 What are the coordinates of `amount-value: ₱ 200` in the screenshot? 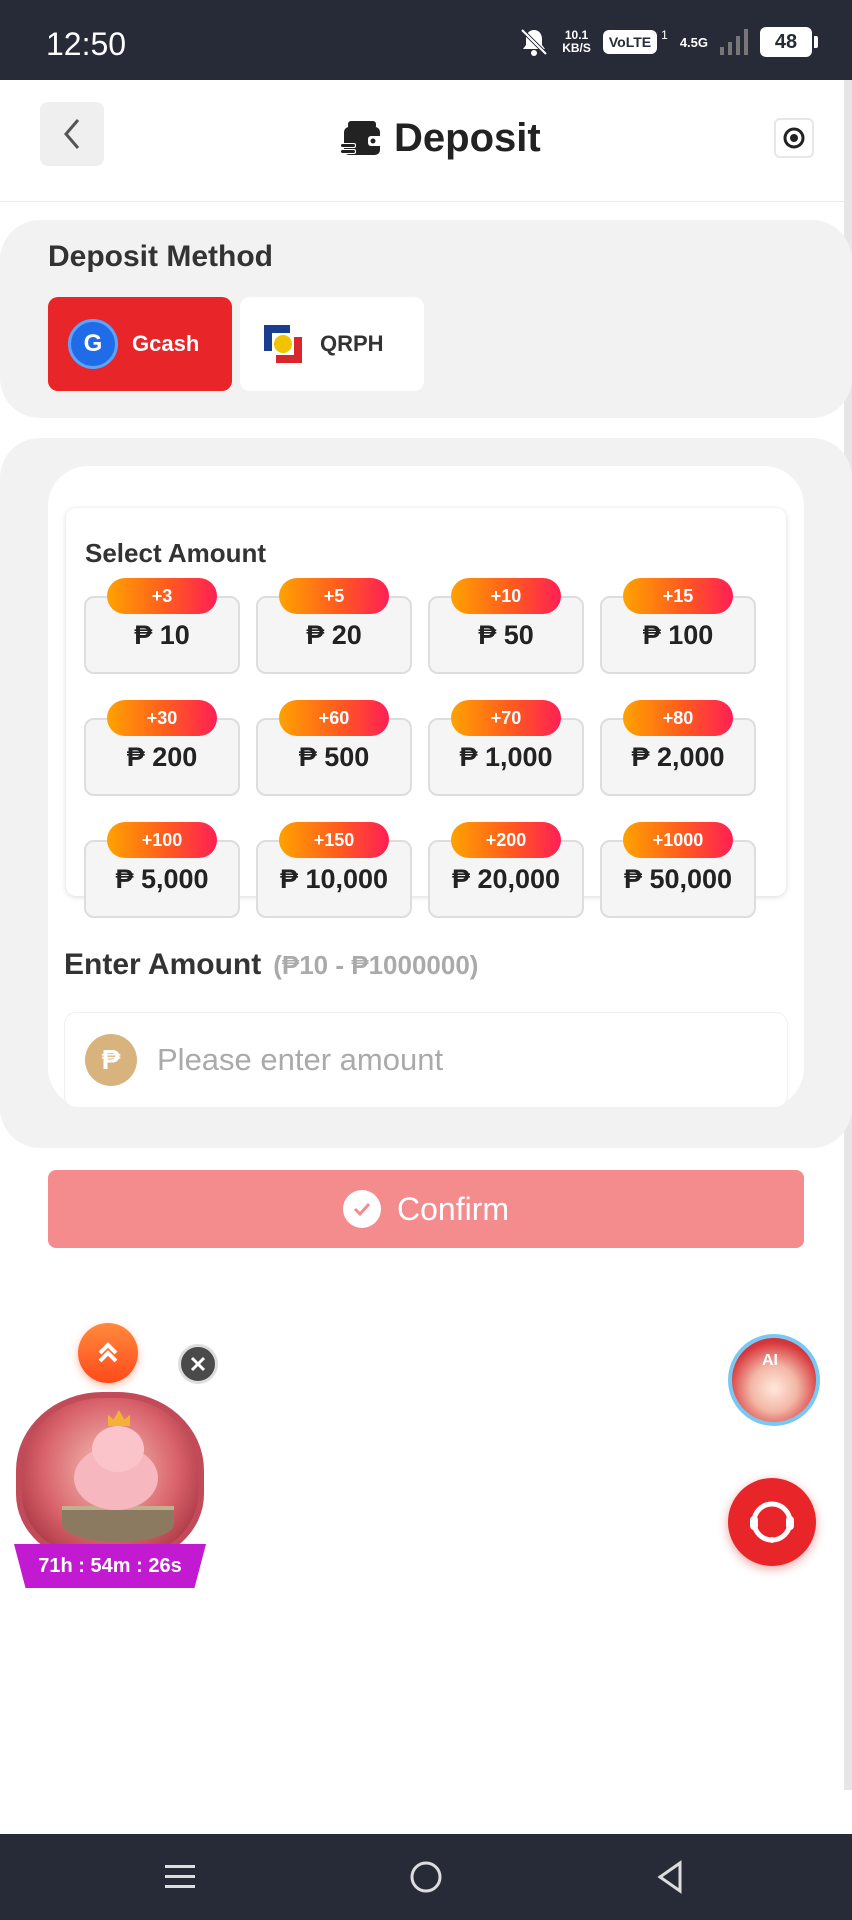 It's located at (162, 756).